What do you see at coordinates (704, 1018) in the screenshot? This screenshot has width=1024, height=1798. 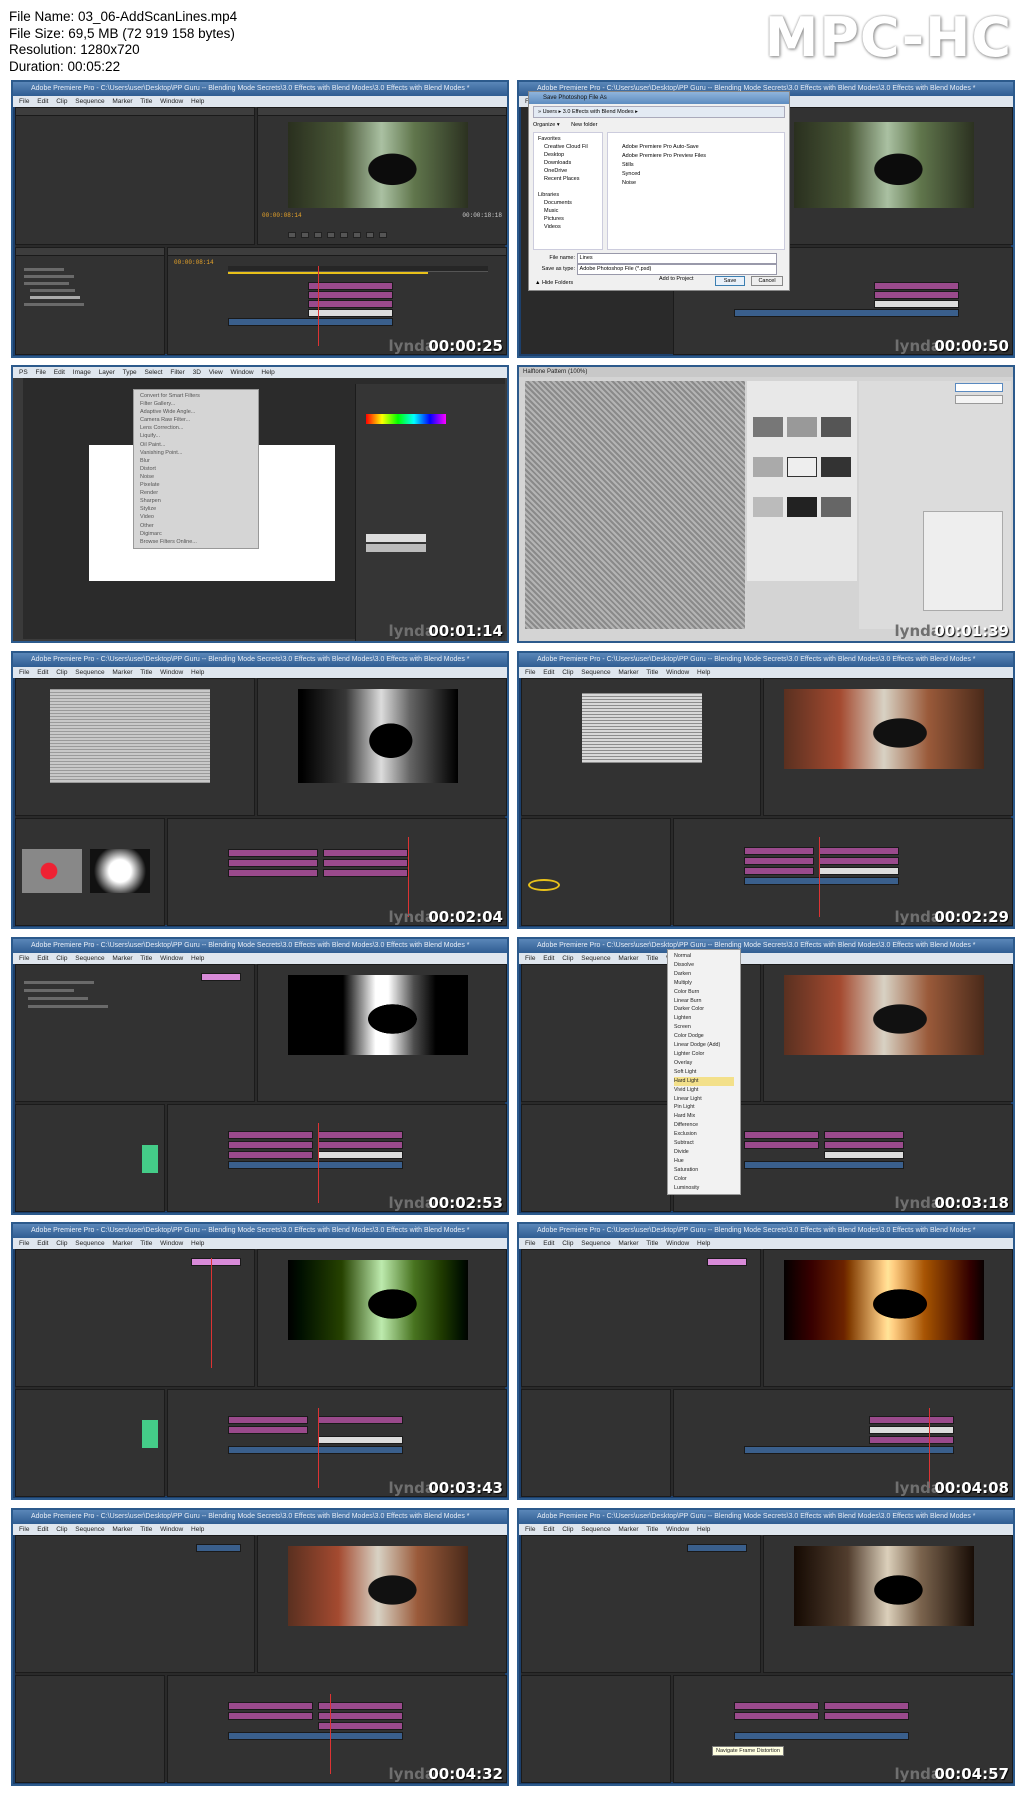 I see `menu-item: Lighten` at bounding box center [704, 1018].